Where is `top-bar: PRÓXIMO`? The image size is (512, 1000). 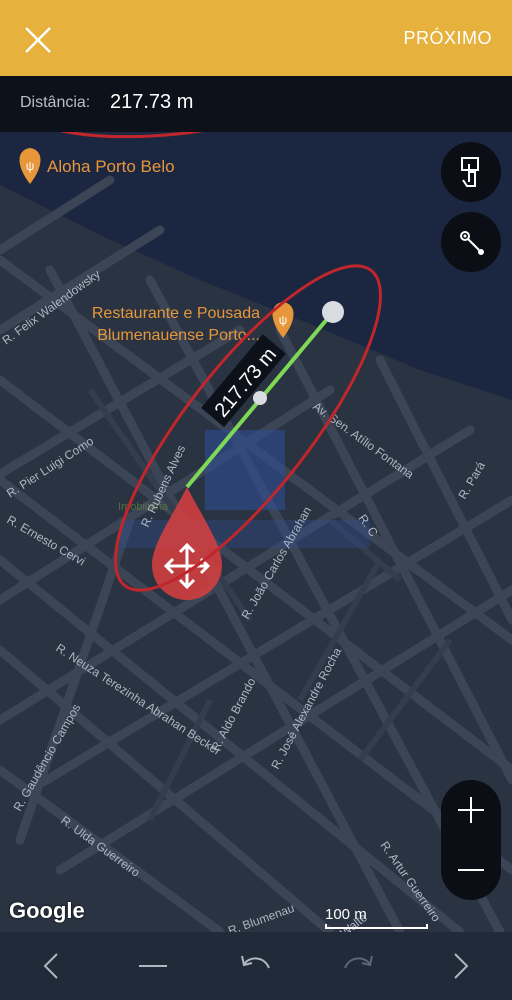 top-bar: PRÓXIMO is located at coordinates (256, 38).